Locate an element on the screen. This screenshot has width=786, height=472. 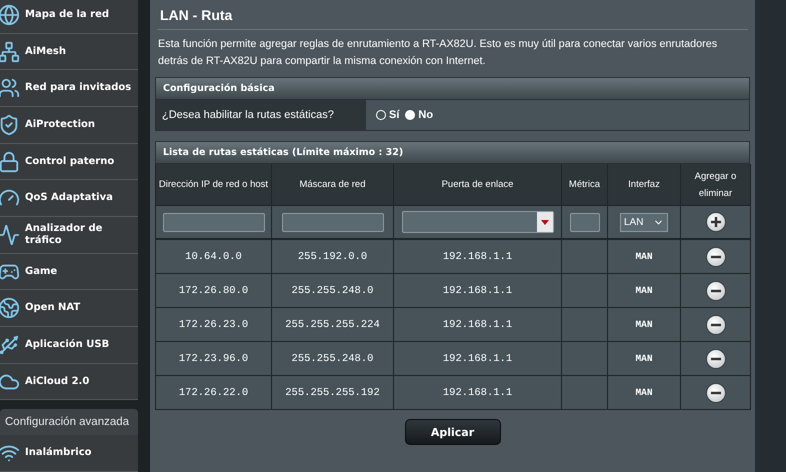
ip-input-field is located at coordinates (213, 222).